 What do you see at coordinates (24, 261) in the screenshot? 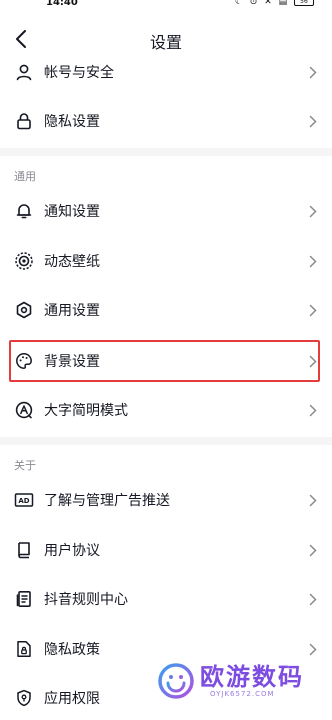
I see `dynamic-wallpaper-icon` at bounding box center [24, 261].